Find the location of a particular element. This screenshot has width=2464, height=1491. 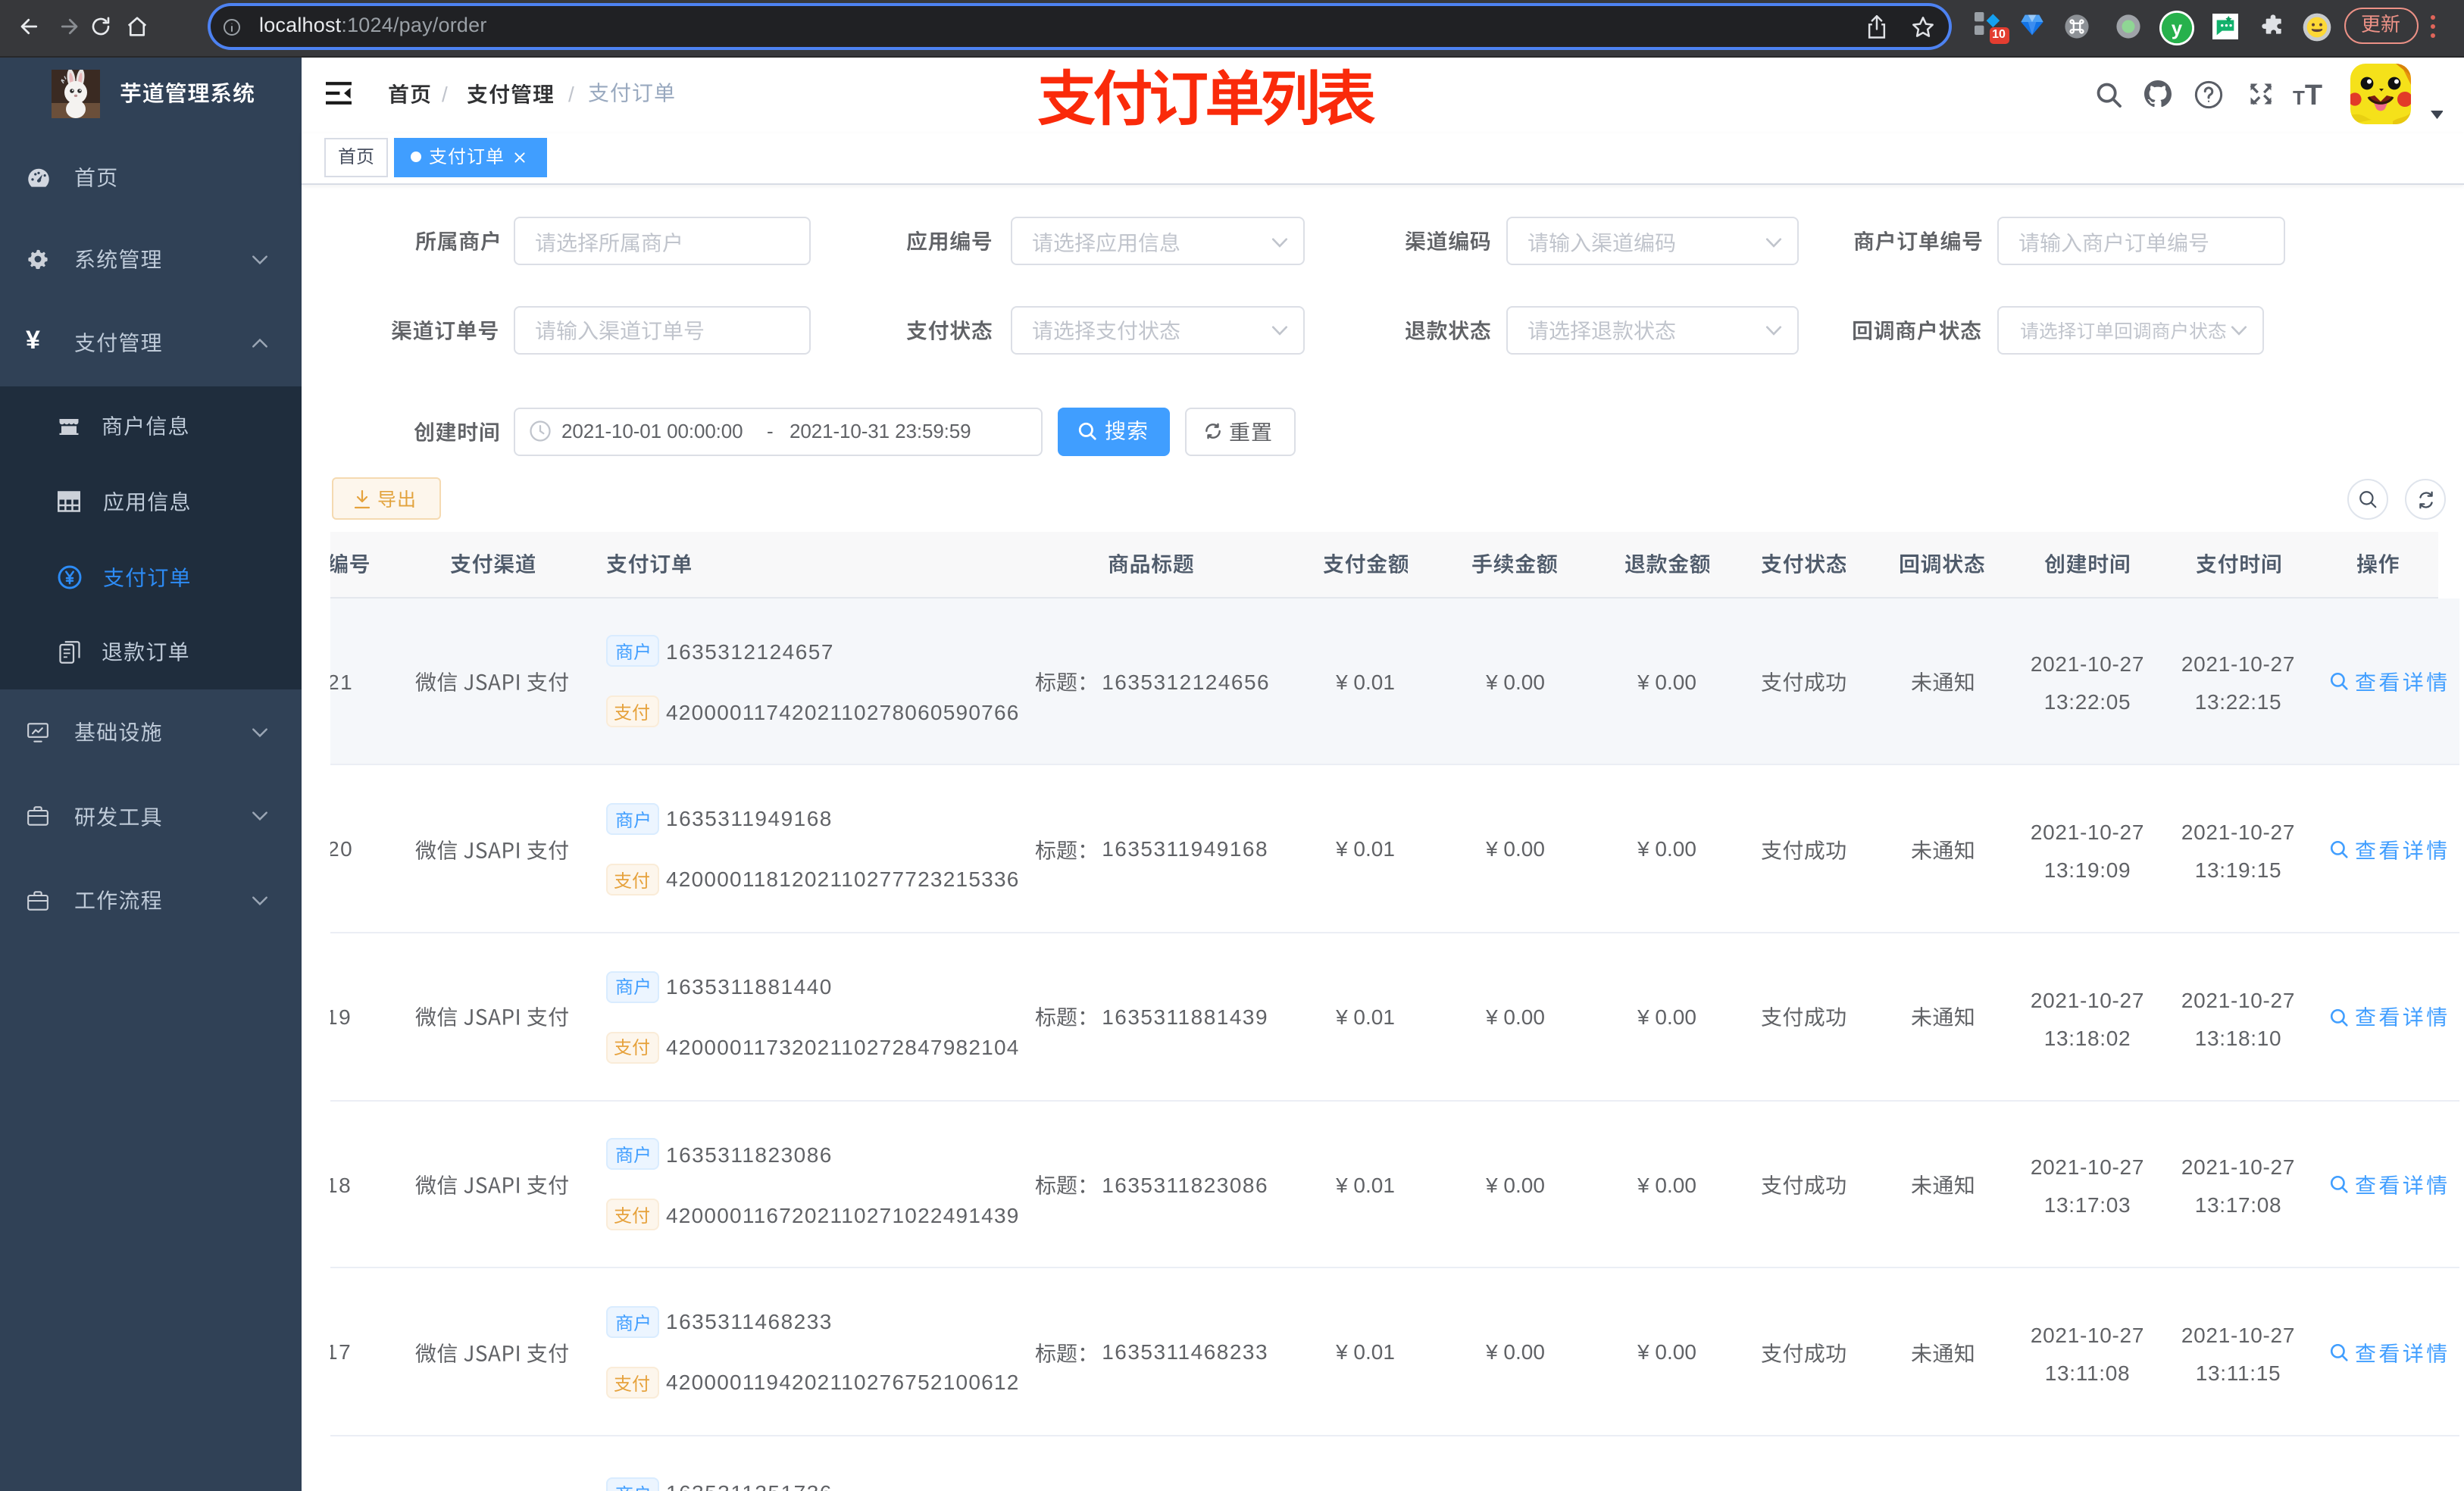

svg-text: y is located at coordinates (2177, 28).